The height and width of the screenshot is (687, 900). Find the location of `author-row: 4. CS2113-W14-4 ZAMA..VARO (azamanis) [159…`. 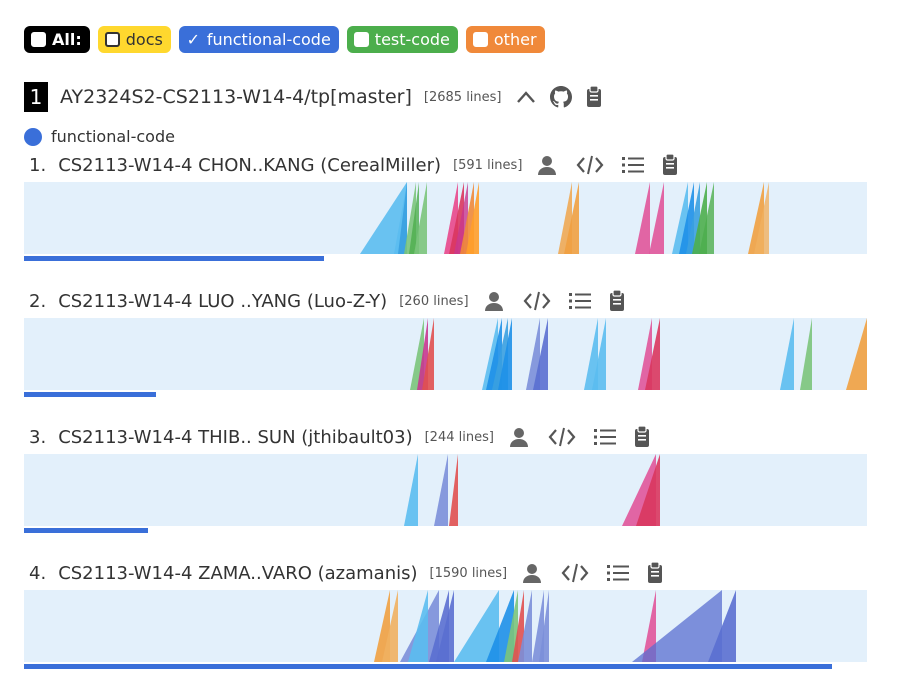

author-row: 4. CS2113-W14-4 ZAMA..VARO (azamanis) [159… is located at coordinates (445, 614).